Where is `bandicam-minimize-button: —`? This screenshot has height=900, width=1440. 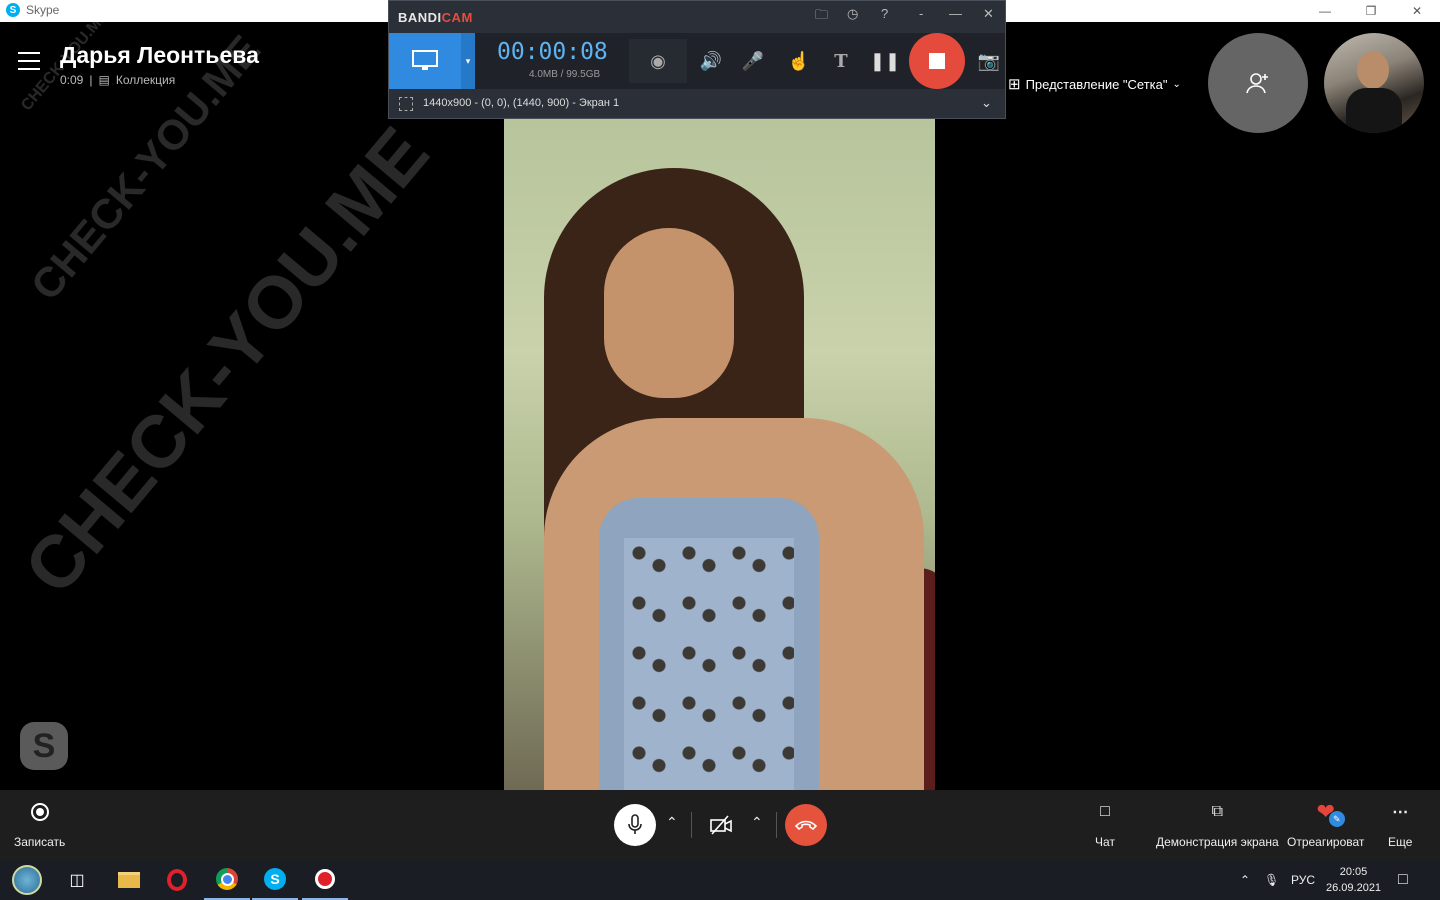
bandicam-minimize-button: — is located at coordinates (955, 13).